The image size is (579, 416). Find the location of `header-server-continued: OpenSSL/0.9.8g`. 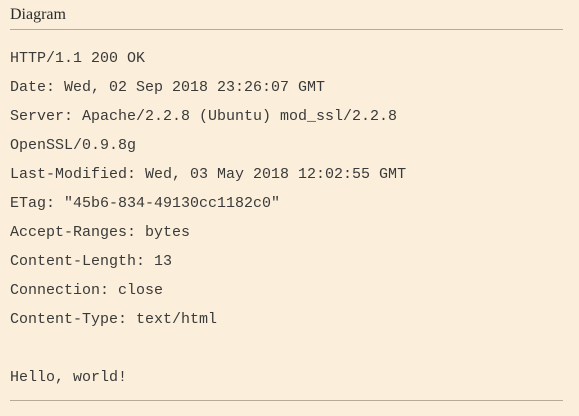

header-server-continued: OpenSSL/0.9.8g is located at coordinates (73, 145).